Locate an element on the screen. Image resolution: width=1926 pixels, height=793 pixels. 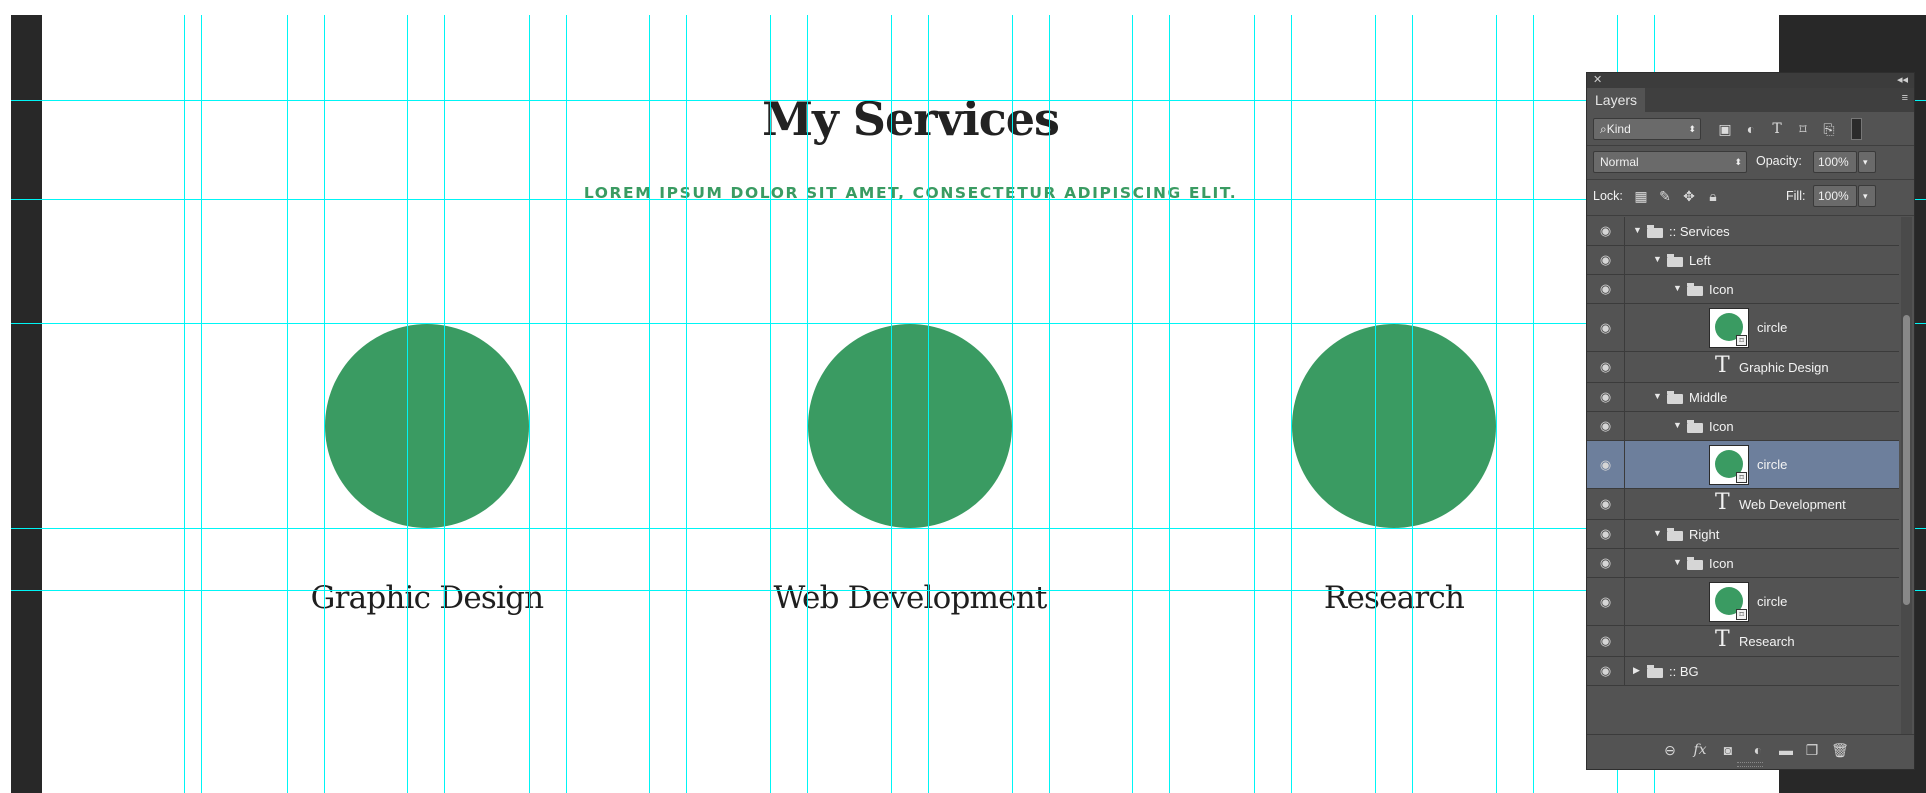
scroll-thumb is located at coordinates (1906, 460).